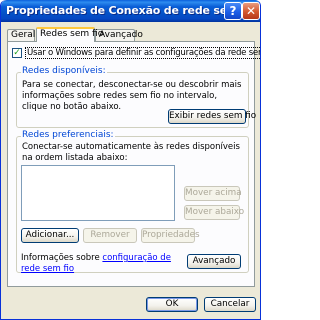  What do you see at coordinates (230, 304) in the screenshot?
I see `cancel-button: Cancelar` at bounding box center [230, 304].